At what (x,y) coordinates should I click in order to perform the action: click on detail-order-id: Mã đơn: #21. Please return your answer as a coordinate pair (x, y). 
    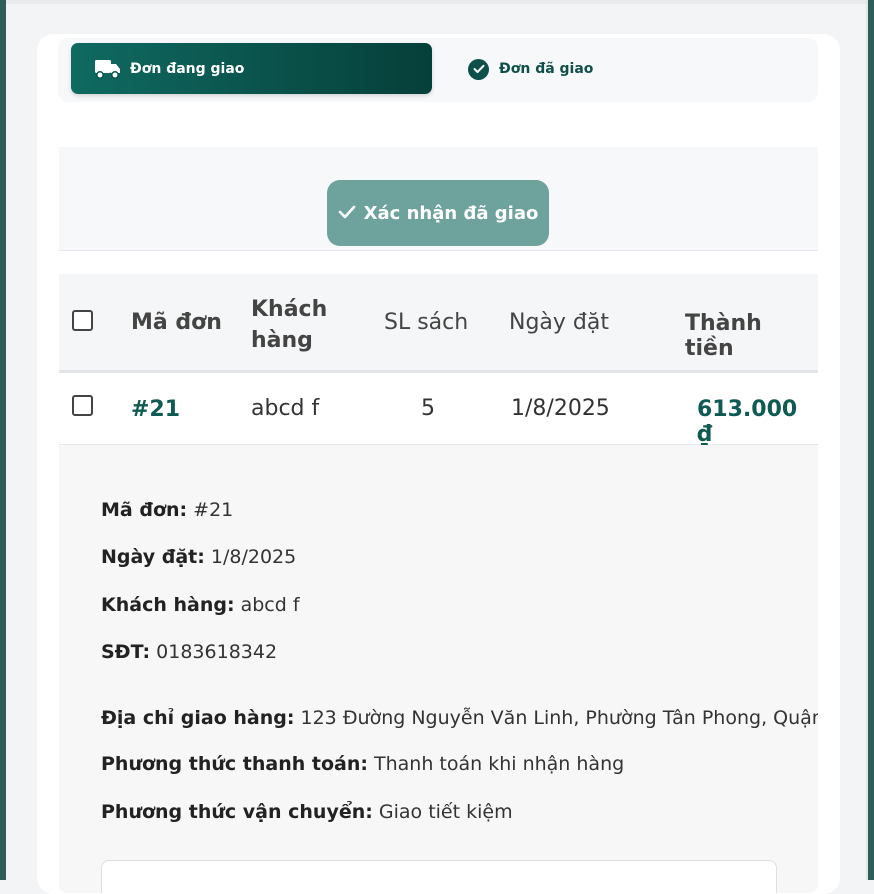
    Looking at the image, I should click on (167, 510).